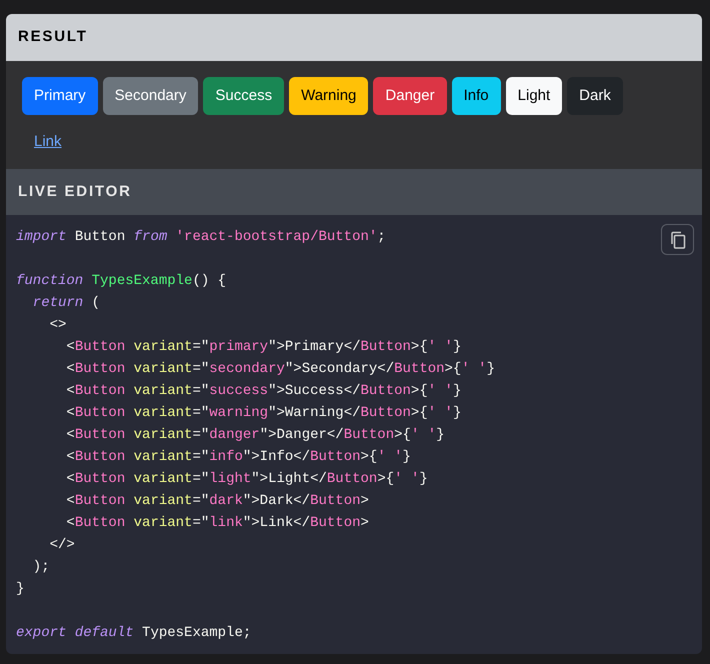 The height and width of the screenshot is (664, 710). What do you see at coordinates (328, 96) in the screenshot?
I see `variant-button: Warning` at bounding box center [328, 96].